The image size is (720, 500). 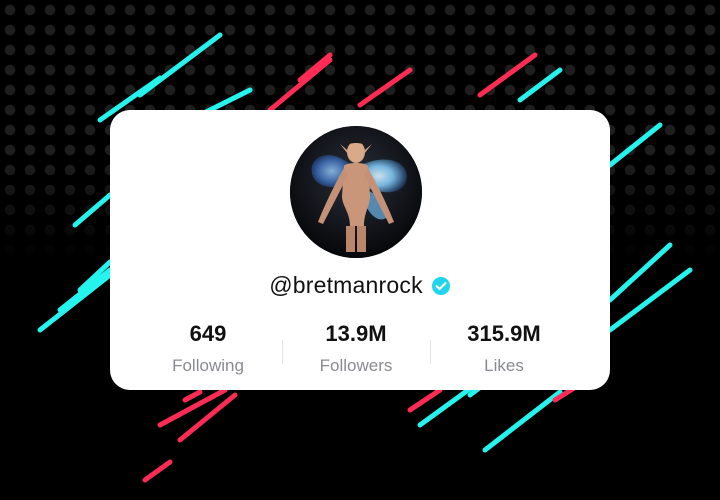 I want to click on username: @bretmanrock, so click(x=346, y=285).